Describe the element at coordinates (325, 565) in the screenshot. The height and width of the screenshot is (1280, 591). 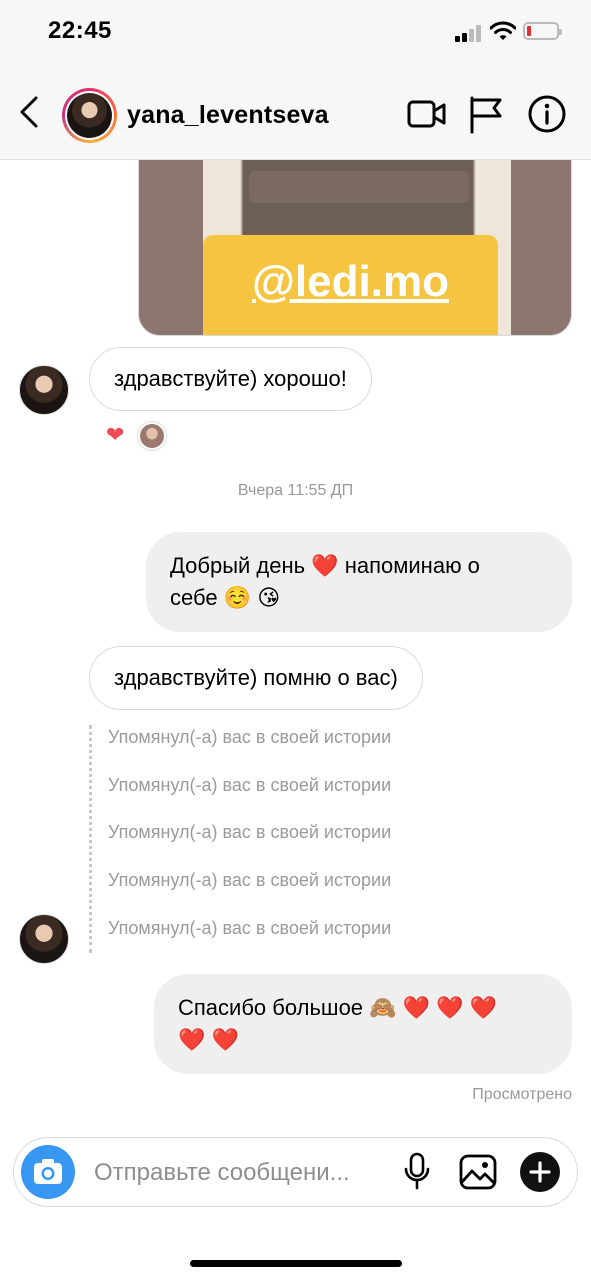
I see `message-text-line-1: Добрый день ❤️ напоминаю о` at that location.